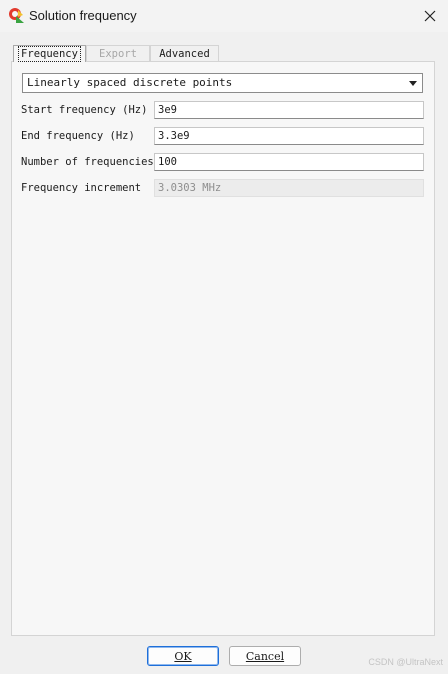 The image size is (448, 674). I want to click on tab-advanced: Advanced, so click(184, 53).